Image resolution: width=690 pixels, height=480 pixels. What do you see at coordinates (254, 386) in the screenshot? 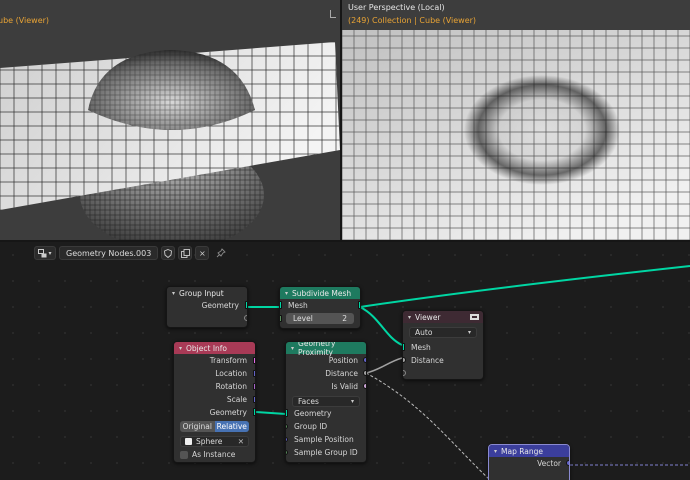
I see `rotation-output-socket` at bounding box center [254, 386].